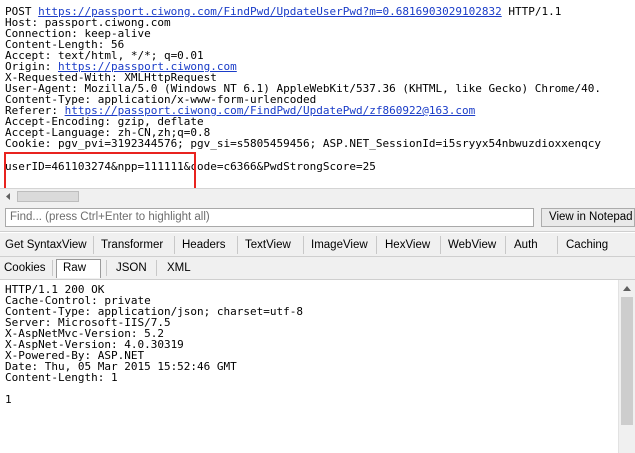 Image resolution: width=635 pixels, height=453 pixels. What do you see at coordinates (588, 217) in the screenshot?
I see `view-in-notepad-button: View in Notepad` at bounding box center [588, 217].